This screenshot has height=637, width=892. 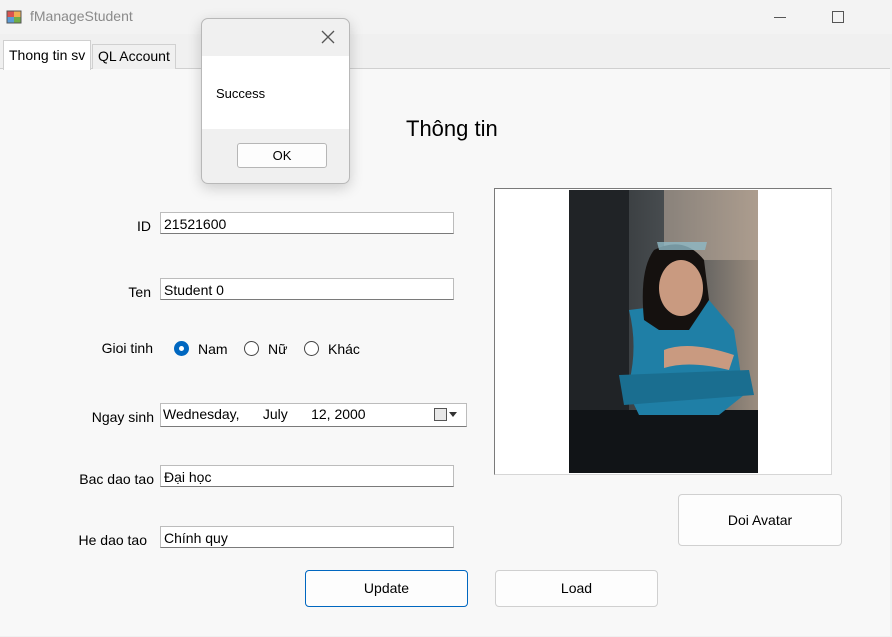 I want to click on close-icon, so click(x=328, y=37).